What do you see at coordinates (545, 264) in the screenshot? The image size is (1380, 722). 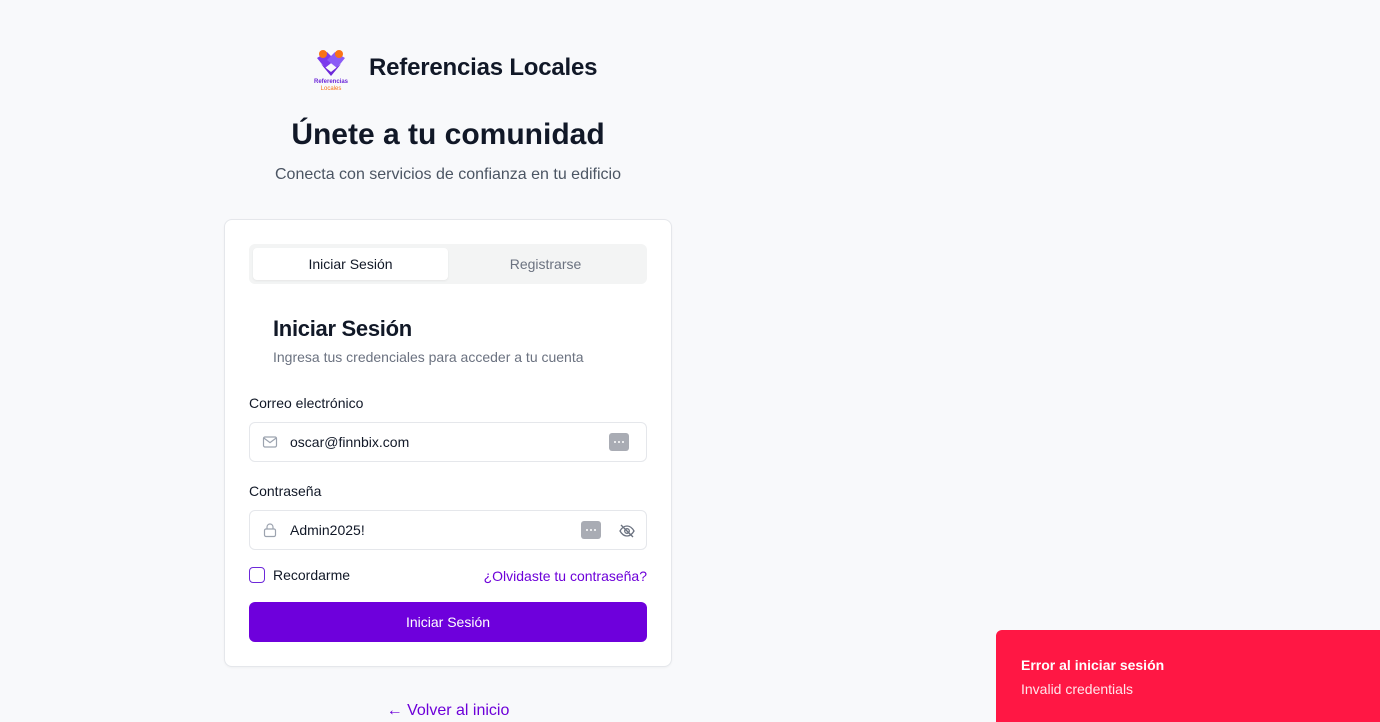 I see `tab-register: Registrarse` at bounding box center [545, 264].